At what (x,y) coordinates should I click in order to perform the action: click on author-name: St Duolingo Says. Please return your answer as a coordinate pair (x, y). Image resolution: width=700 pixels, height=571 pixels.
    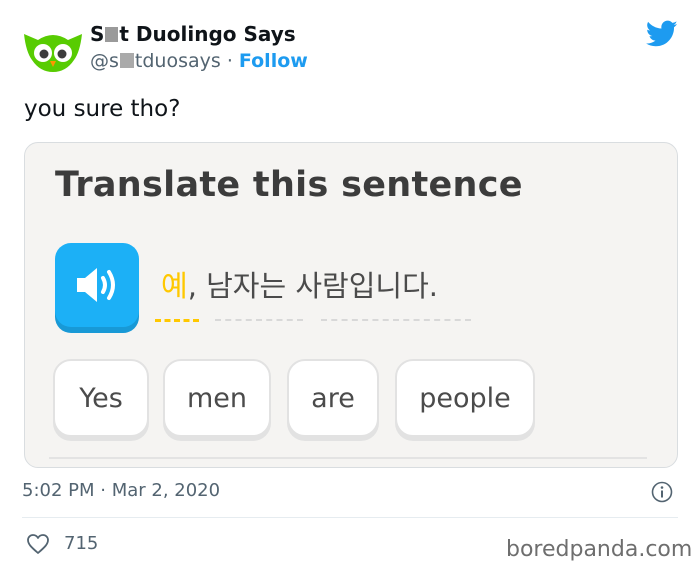
    Looking at the image, I should click on (193, 34).